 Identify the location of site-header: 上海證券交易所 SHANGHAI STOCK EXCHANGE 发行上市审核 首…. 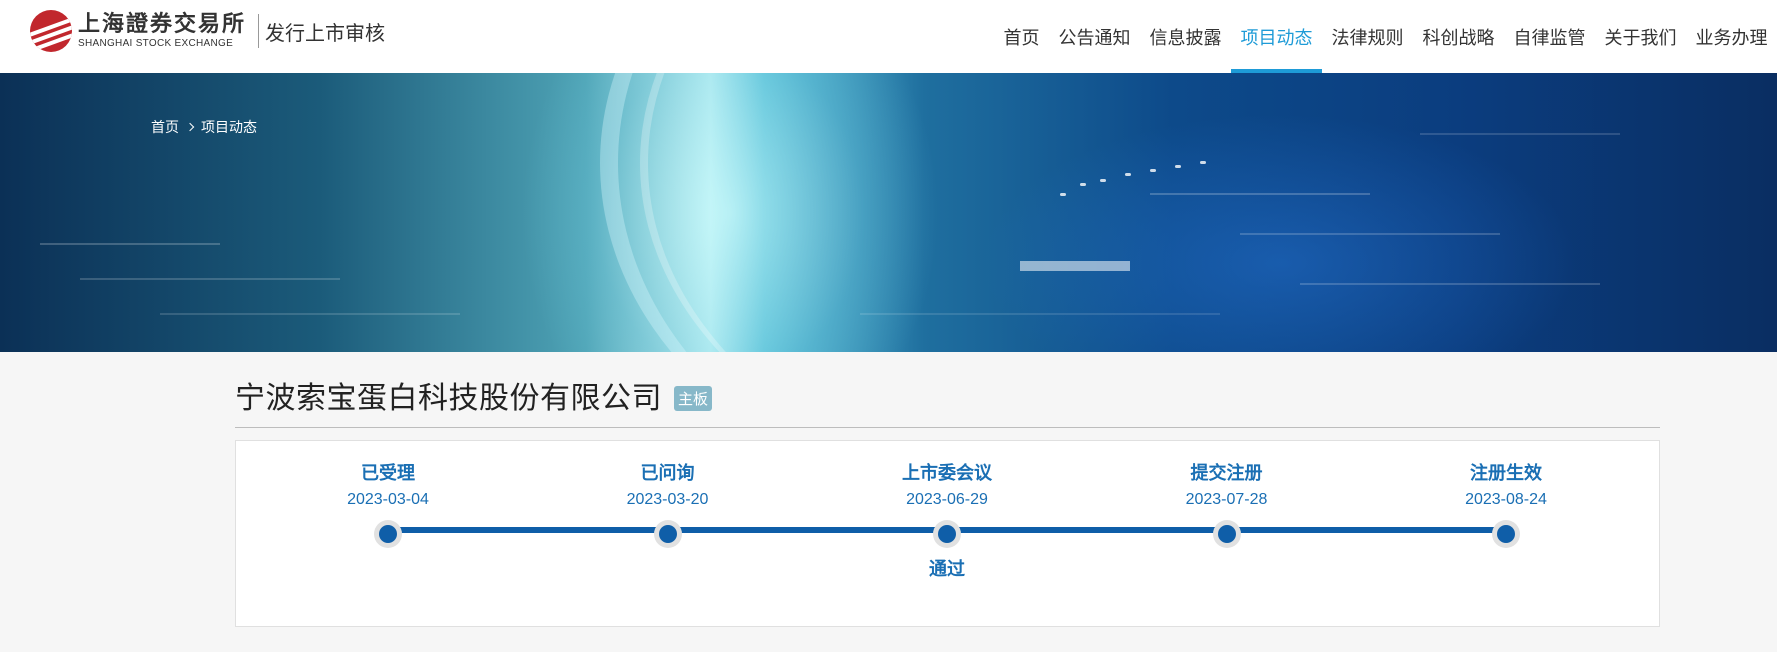
(888, 36).